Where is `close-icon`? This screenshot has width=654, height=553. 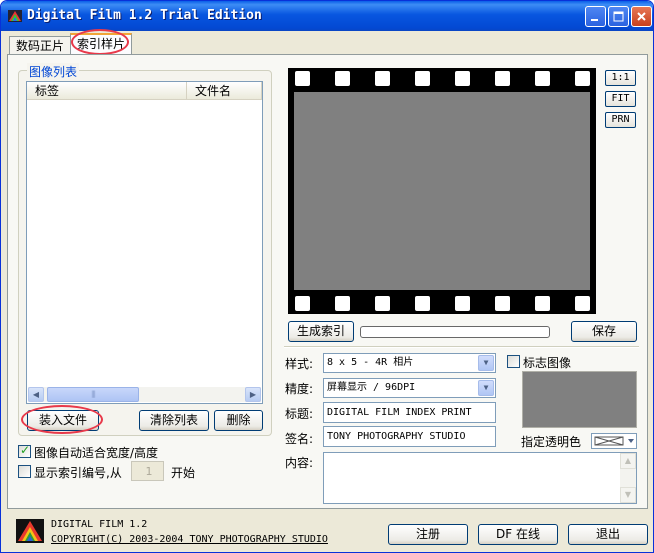
close-icon is located at coordinates (641, 16).